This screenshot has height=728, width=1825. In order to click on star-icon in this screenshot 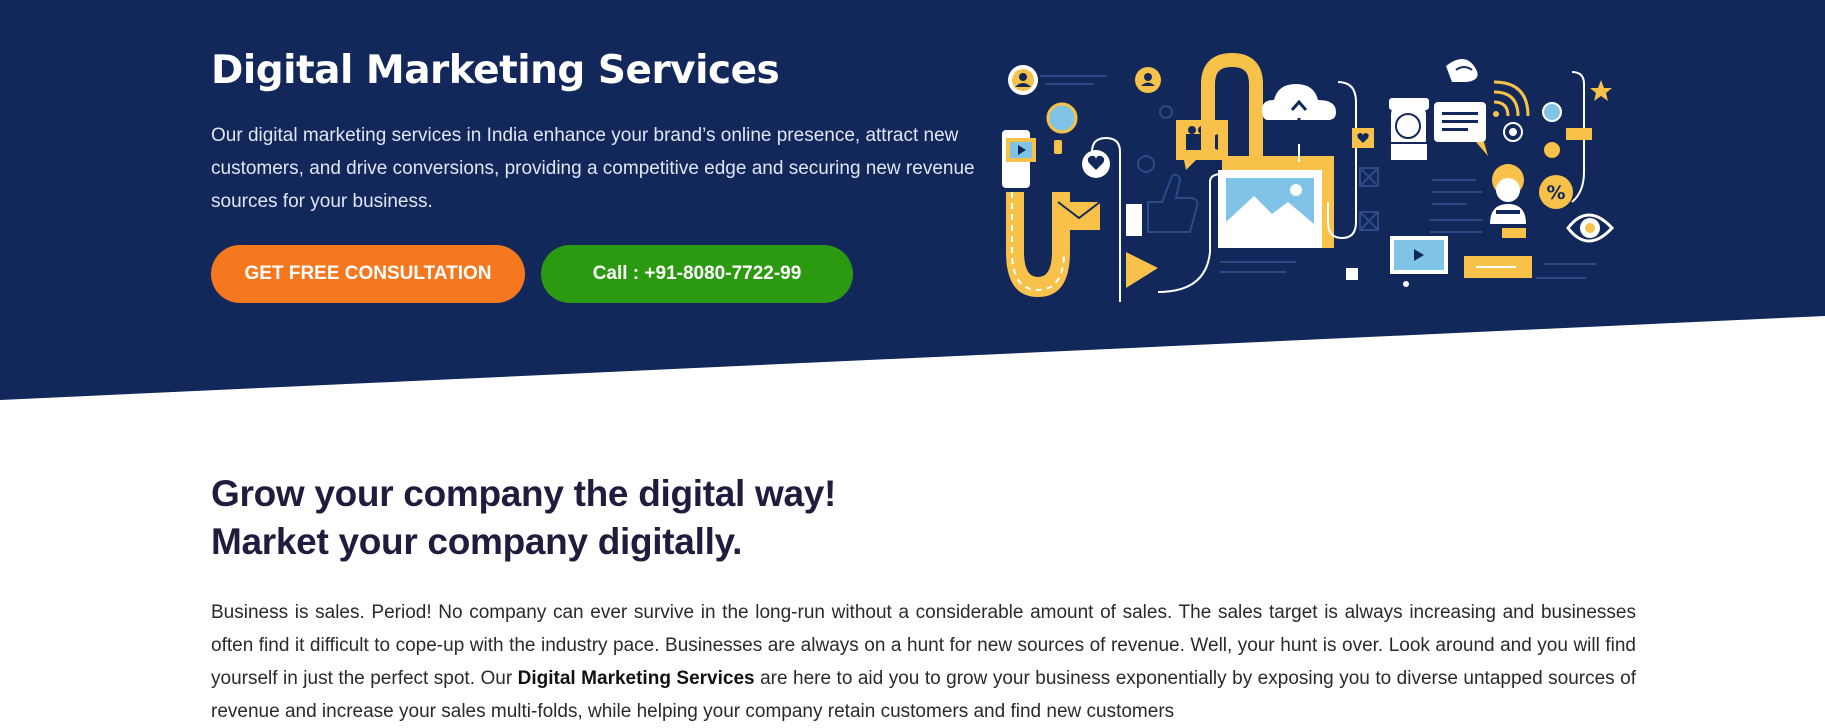, I will do `click(1601, 90)`.